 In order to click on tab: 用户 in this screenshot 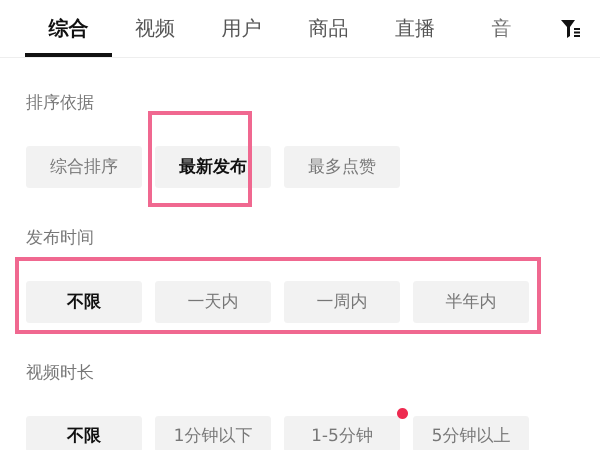, I will do `click(242, 28)`.